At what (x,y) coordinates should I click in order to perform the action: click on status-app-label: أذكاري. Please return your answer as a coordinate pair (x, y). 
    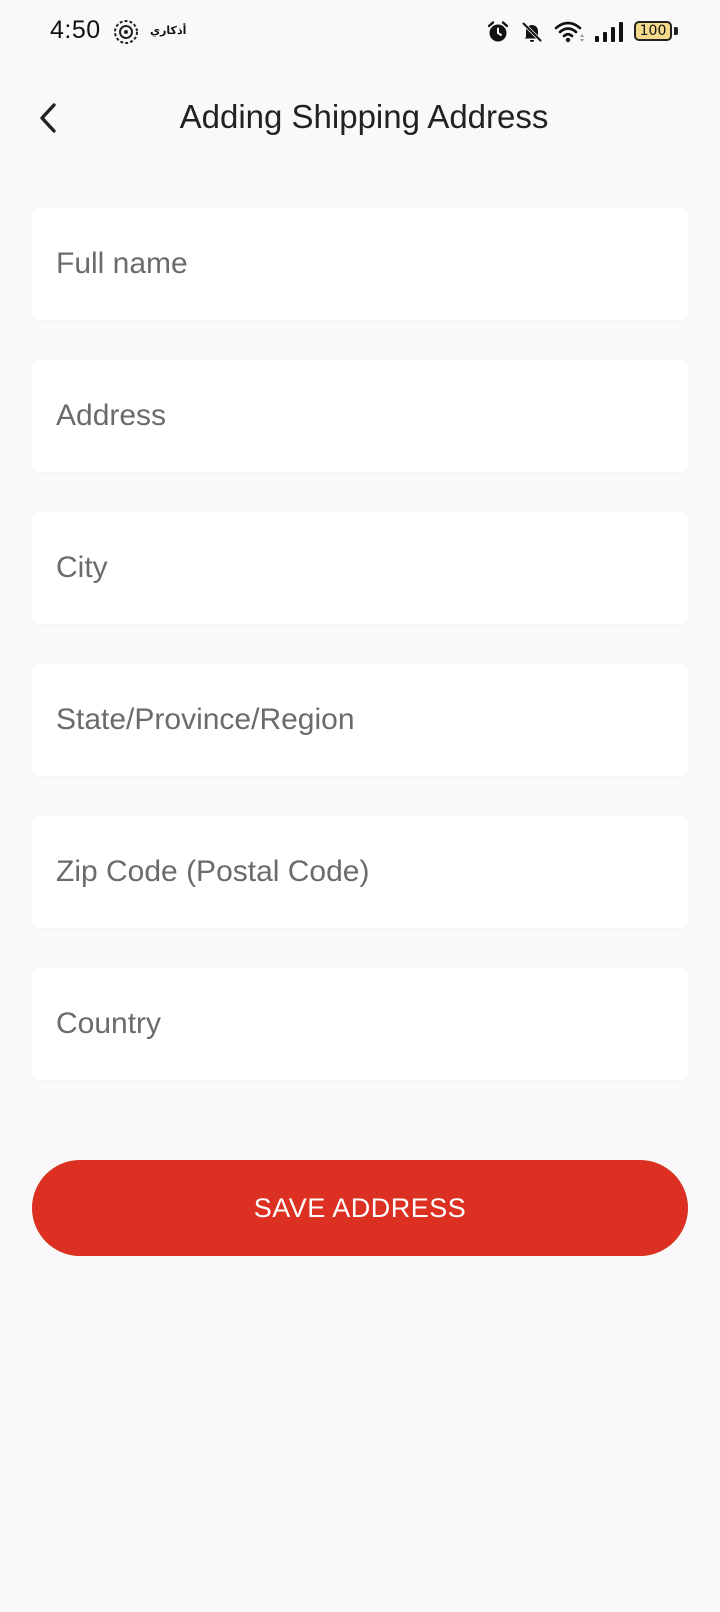
    Looking at the image, I should click on (168, 30).